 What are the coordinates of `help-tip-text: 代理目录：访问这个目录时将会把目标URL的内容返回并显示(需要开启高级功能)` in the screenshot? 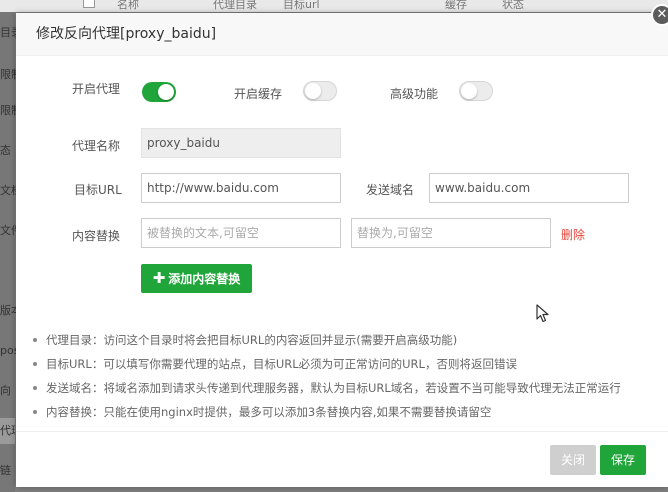 It's located at (252, 340).